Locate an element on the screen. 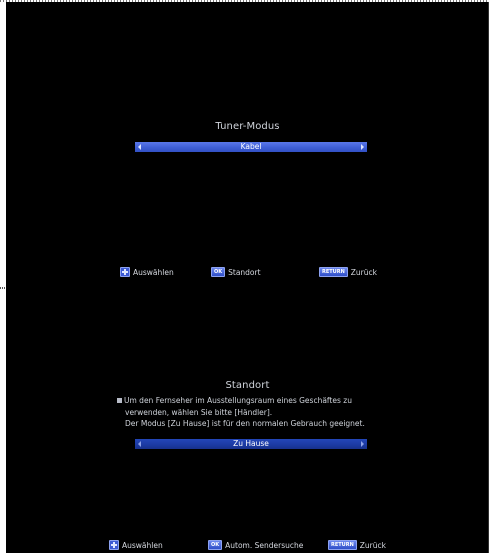  help-select: Auswählen is located at coordinates (147, 272).